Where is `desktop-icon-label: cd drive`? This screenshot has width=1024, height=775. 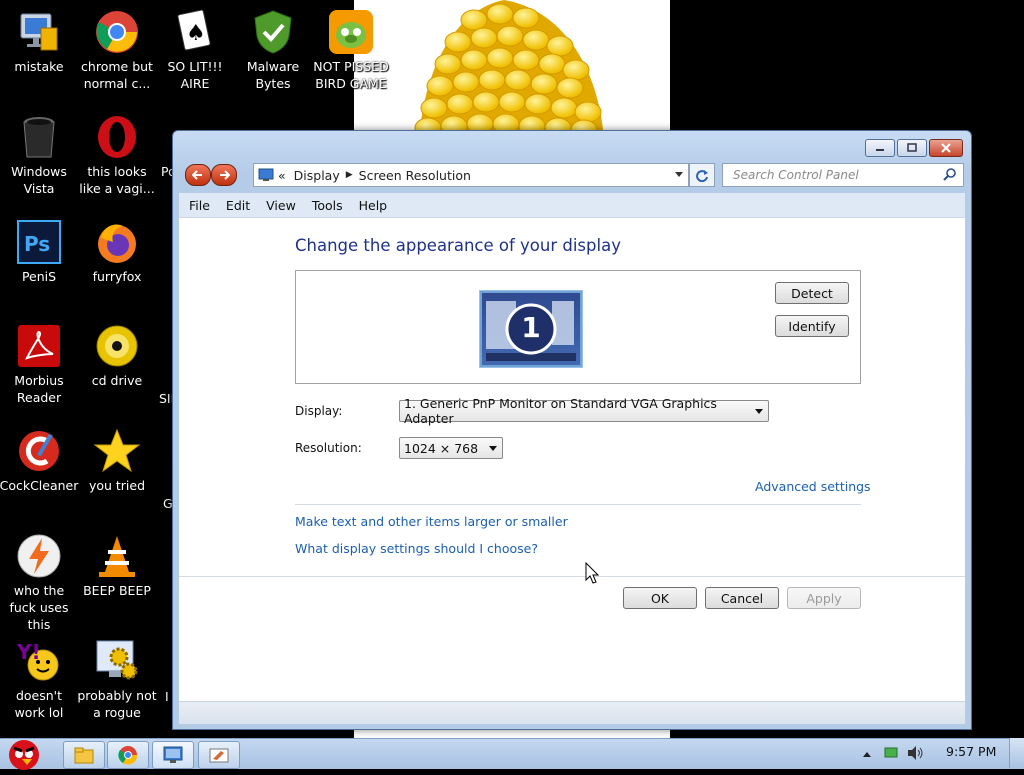 desktop-icon-label: cd drive is located at coordinates (117, 380).